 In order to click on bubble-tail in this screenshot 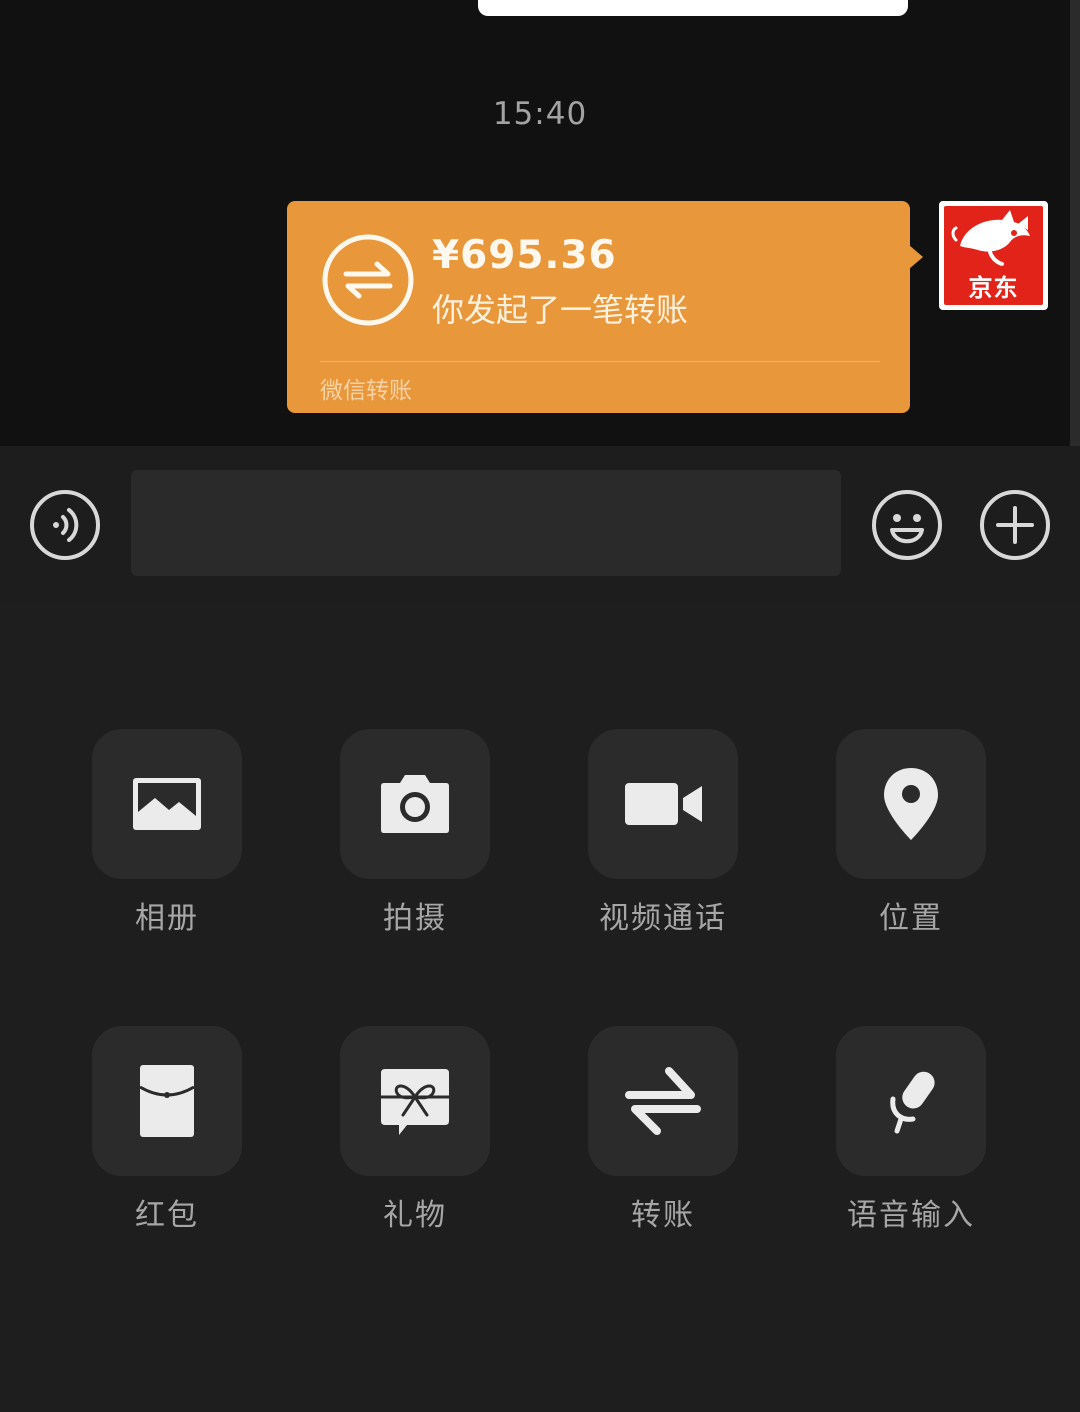, I will do `click(916, 257)`.